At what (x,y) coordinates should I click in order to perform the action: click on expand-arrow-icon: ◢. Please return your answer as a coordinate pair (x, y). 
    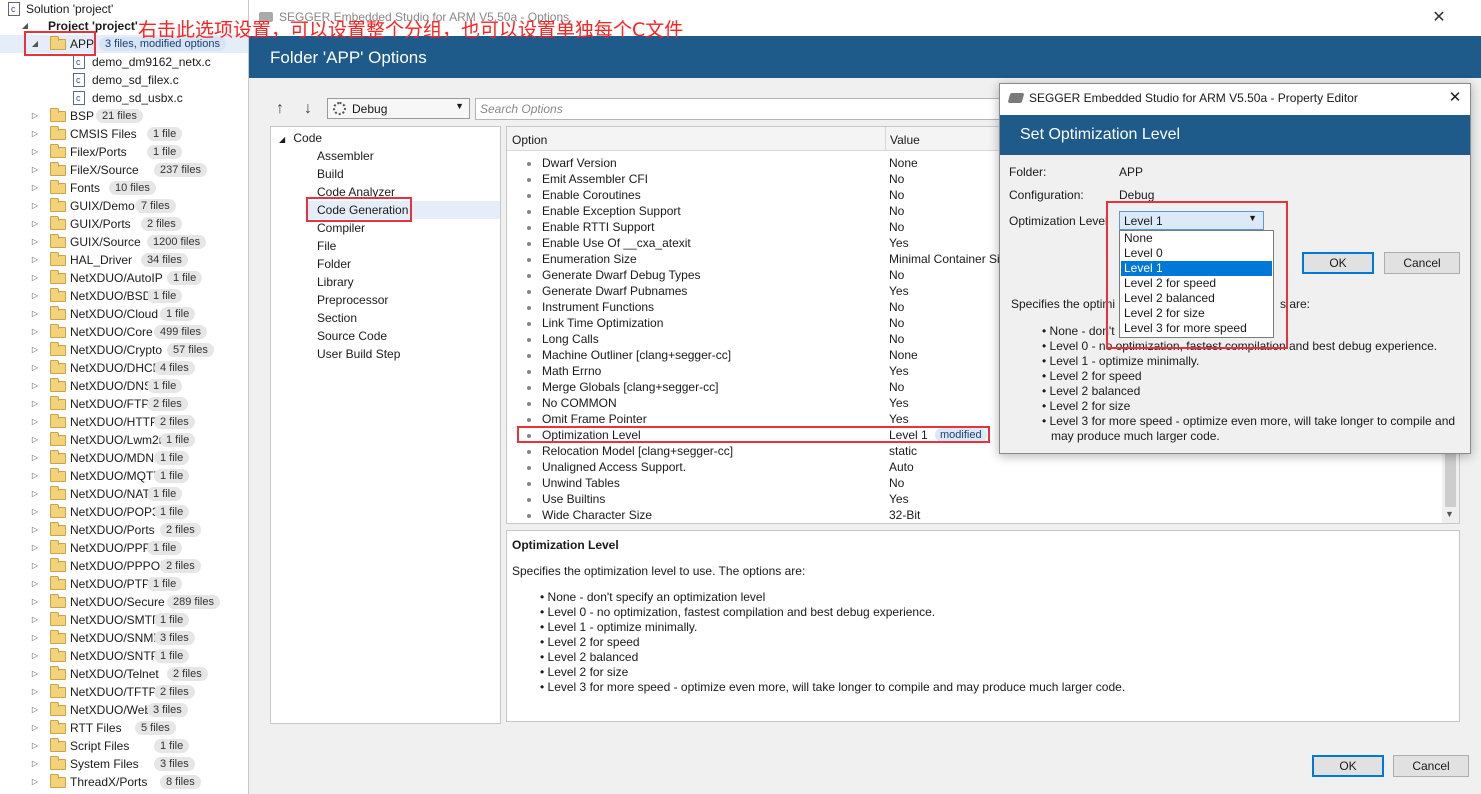
    Looking at the image, I should click on (283, 139).